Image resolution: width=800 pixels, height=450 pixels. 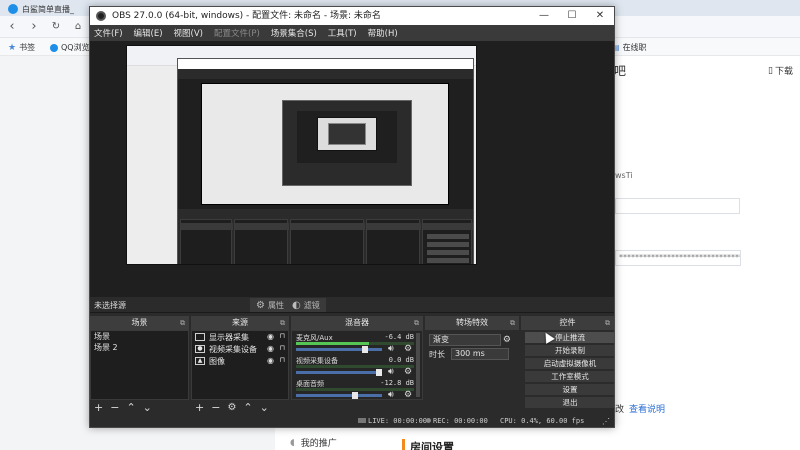 I want to click on audio-meter-fill, so click(x=333, y=343).